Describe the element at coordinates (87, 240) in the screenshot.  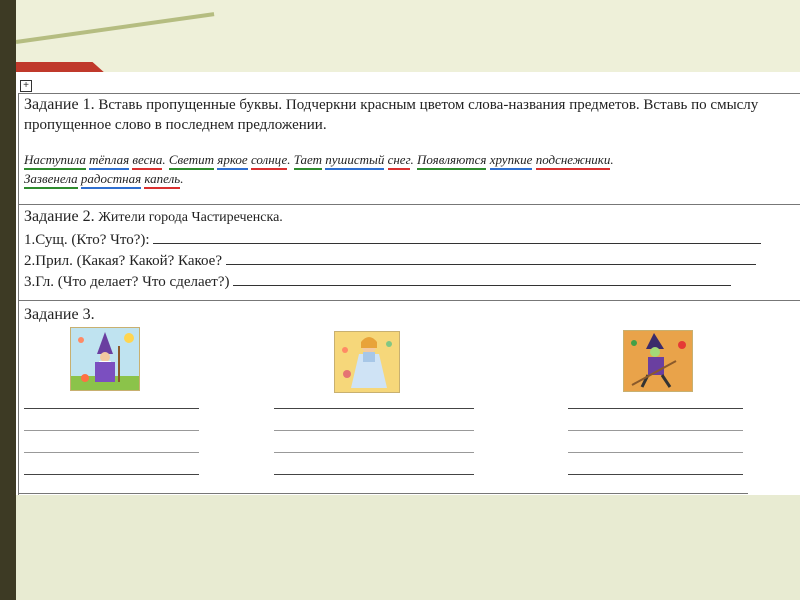
I see `task2-line1-label: 1.Сущ. (Кто? Что?):` at that location.